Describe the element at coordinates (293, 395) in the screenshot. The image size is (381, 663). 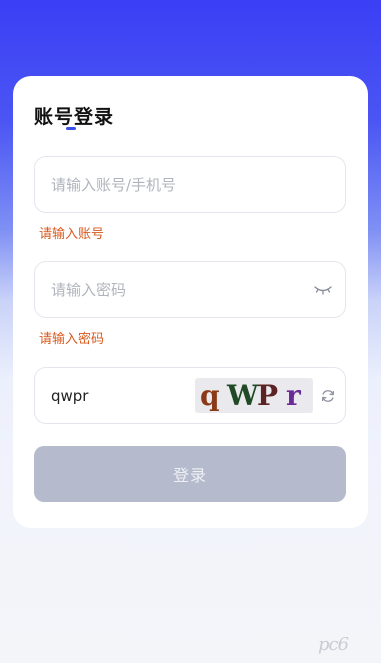
I see `captcha-char: r` at that location.